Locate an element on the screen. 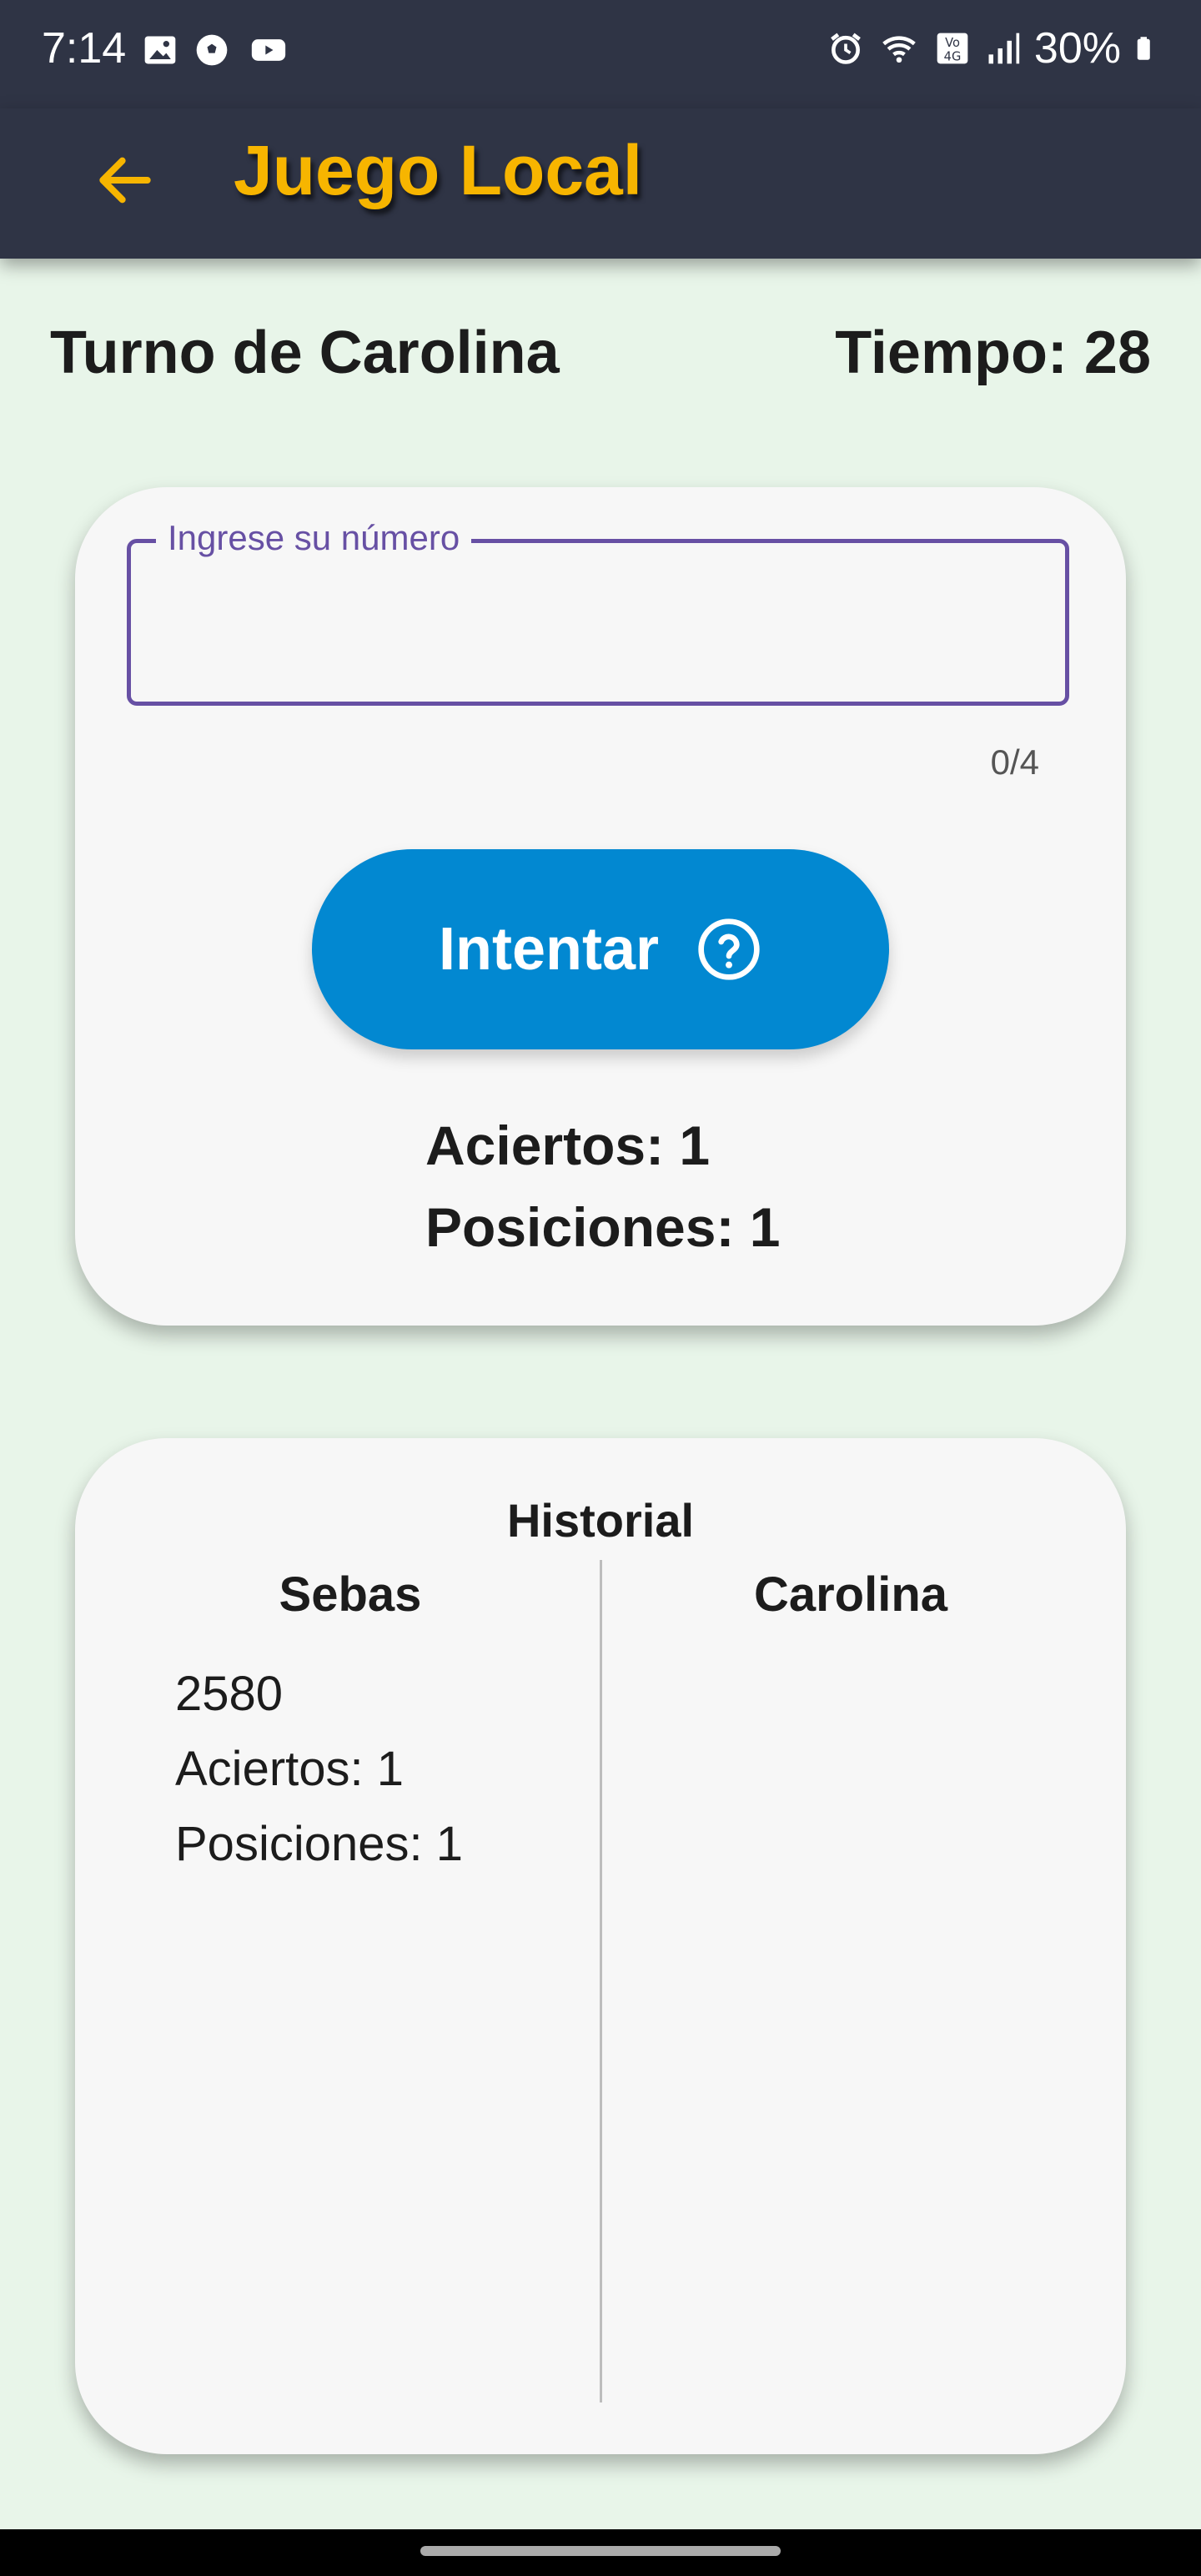 The image size is (1201, 2576). result-aciertos: Aciertos: 1 is located at coordinates (568, 1145).